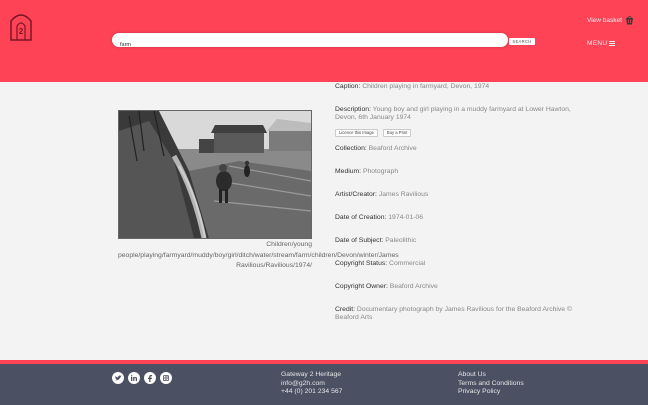 The image size is (648, 405). What do you see at coordinates (353, 109) in the screenshot?
I see `description-label: Description:` at bounding box center [353, 109].